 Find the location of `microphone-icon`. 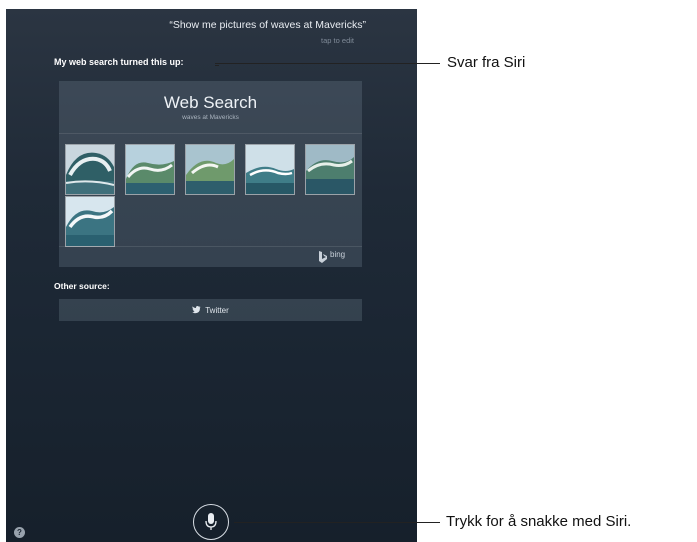

microphone-icon is located at coordinates (211, 521).